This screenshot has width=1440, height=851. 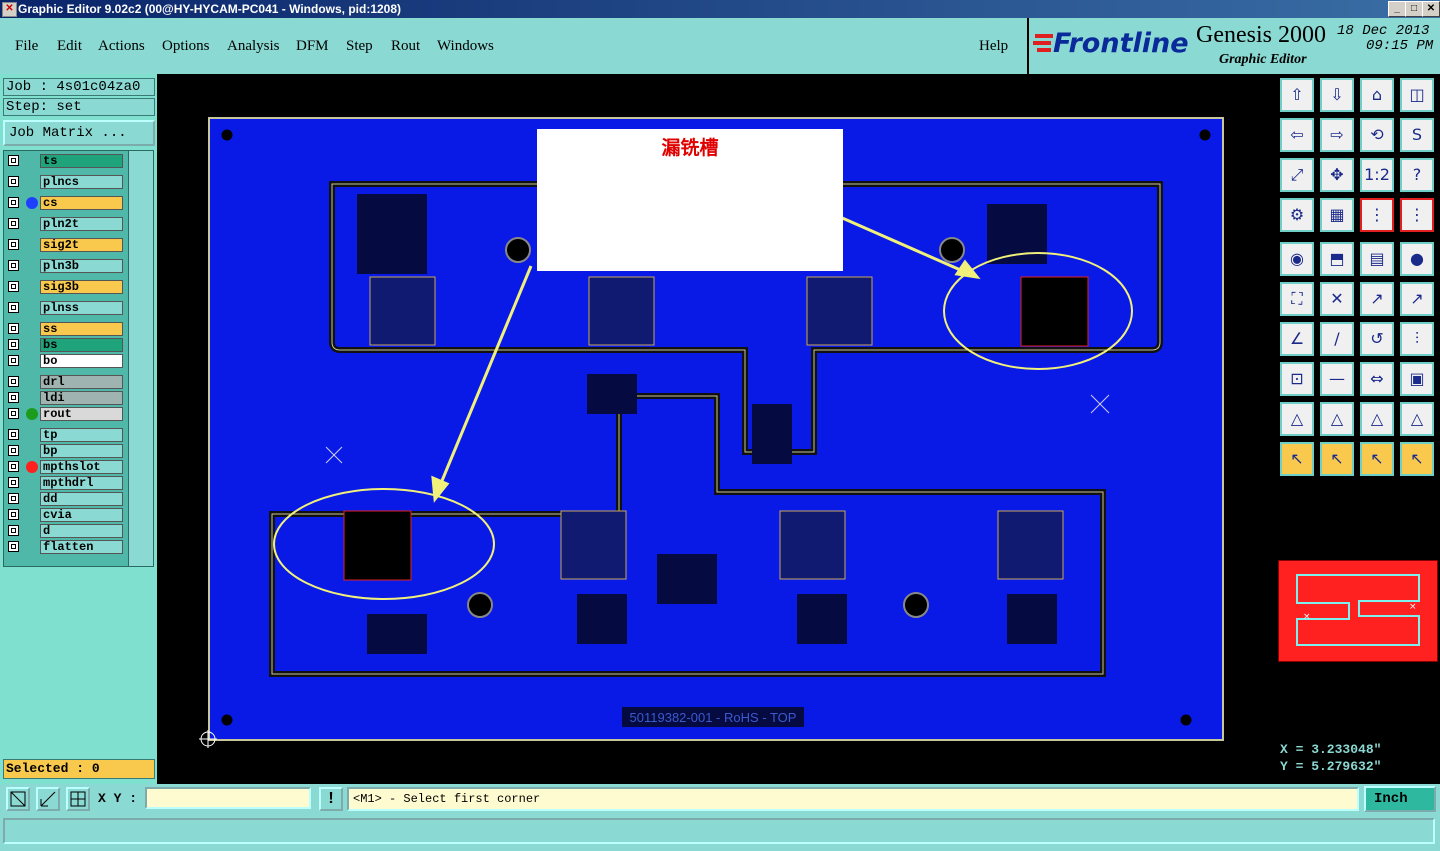 What do you see at coordinates (81, 414) in the screenshot?
I see `layer-name: rout` at bounding box center [81, 414].